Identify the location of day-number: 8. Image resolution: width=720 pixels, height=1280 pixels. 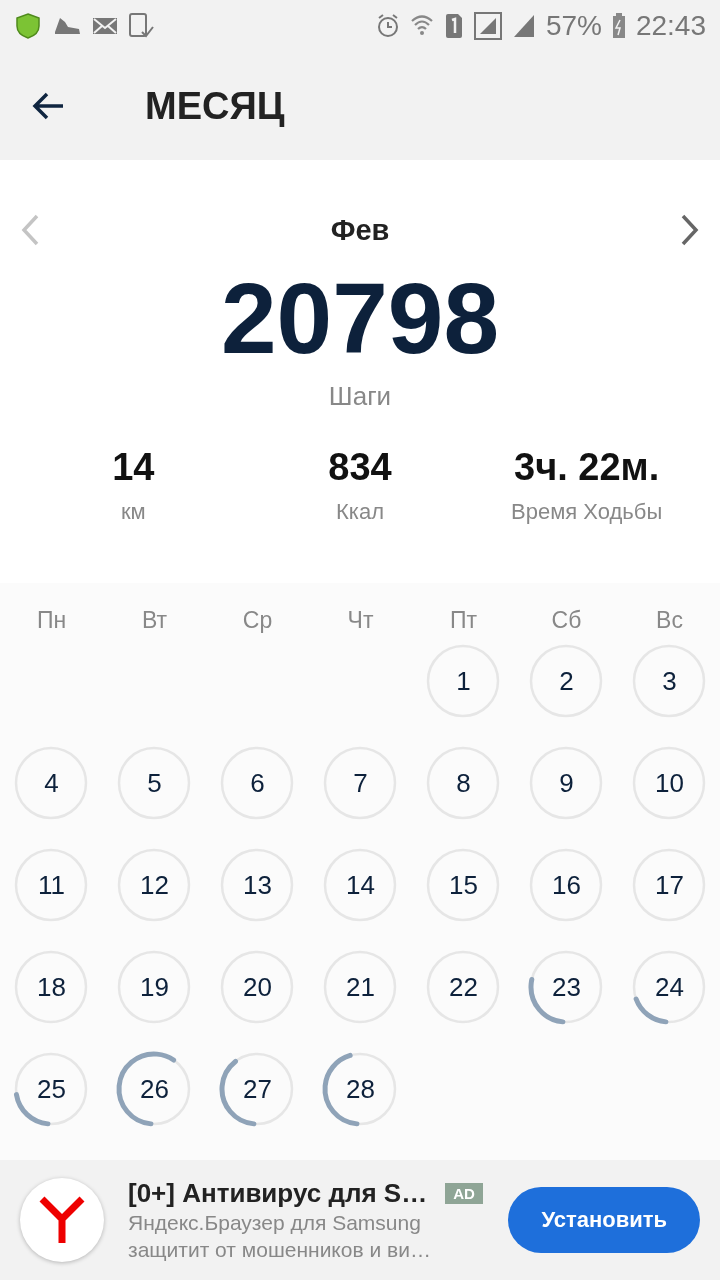
(463, 783).